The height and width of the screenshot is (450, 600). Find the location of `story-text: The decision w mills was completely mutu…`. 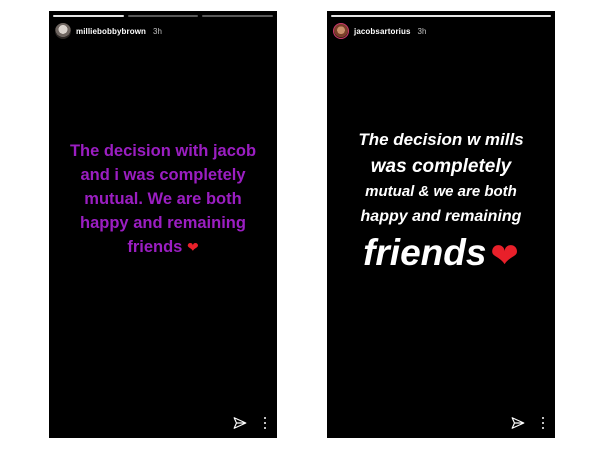

story-text: The decision w mills was completely mutu… is located at coordinates (441, 203).